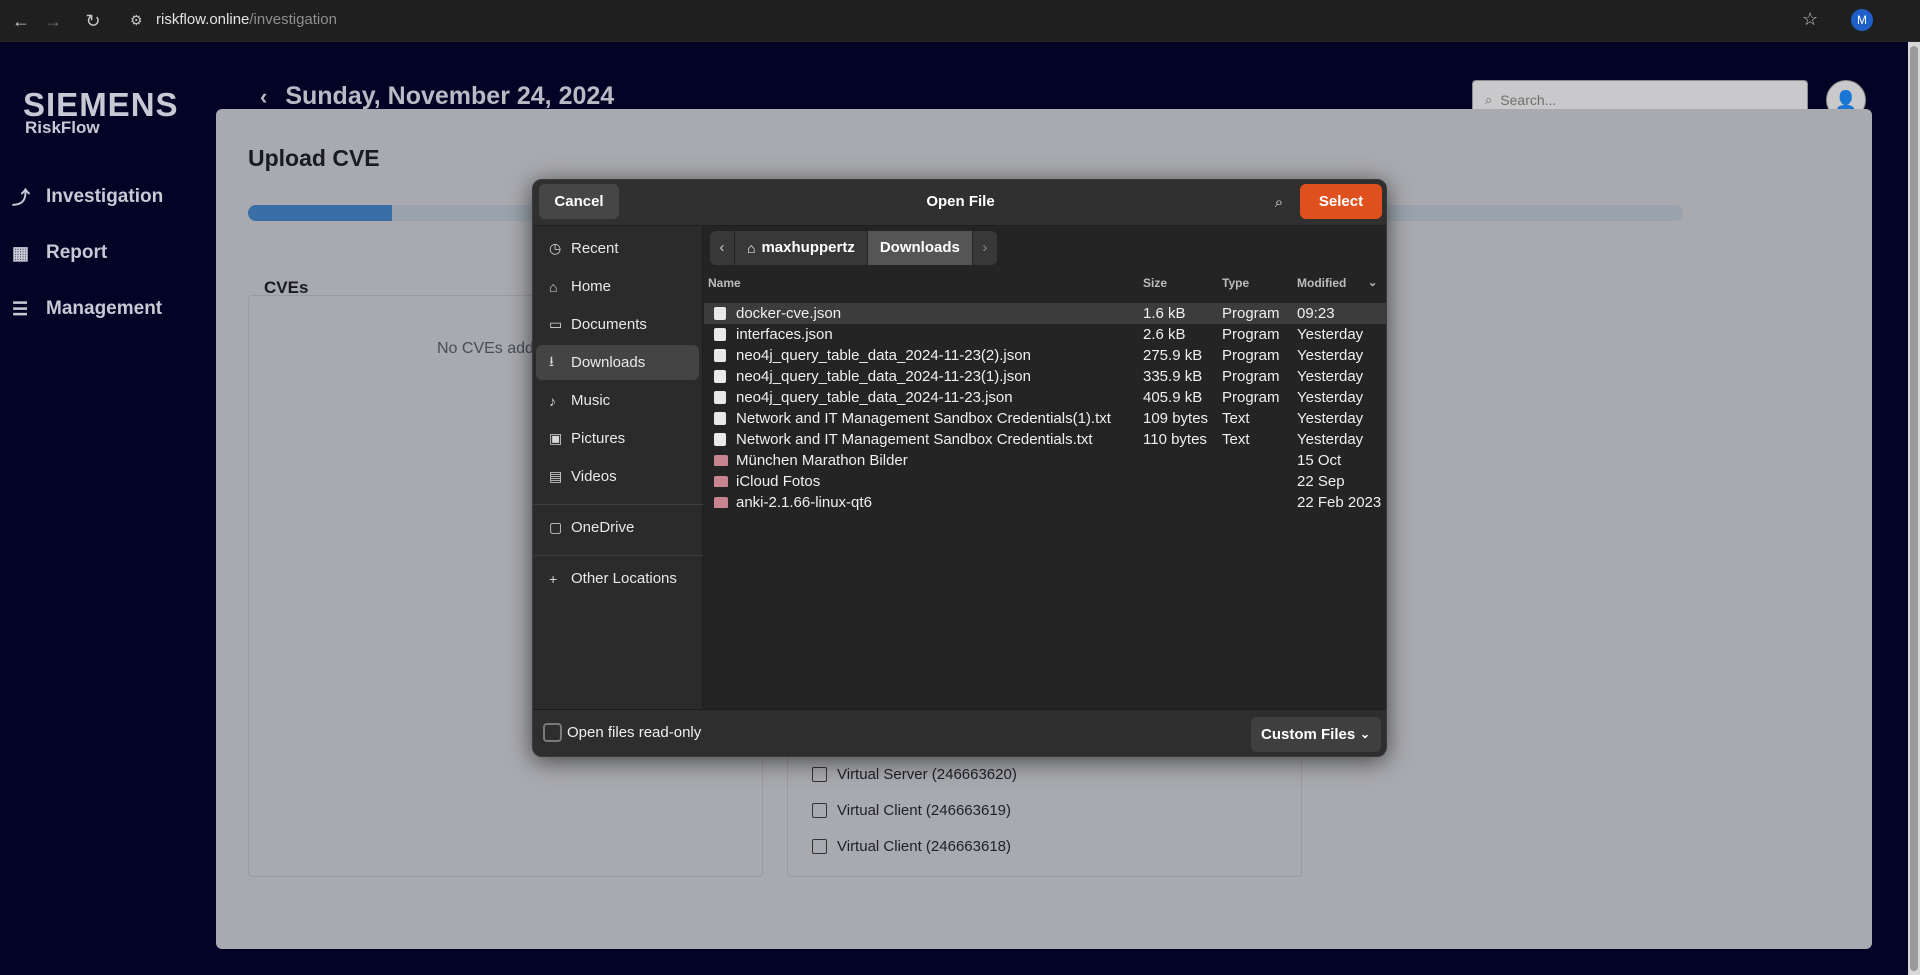 The image size is (1920, 975). I want to click on place-home: ⌂ Home, so click(617, 286).